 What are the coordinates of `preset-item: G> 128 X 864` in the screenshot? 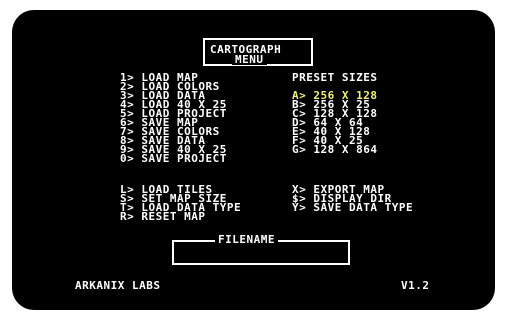 It's located at (334, 149).